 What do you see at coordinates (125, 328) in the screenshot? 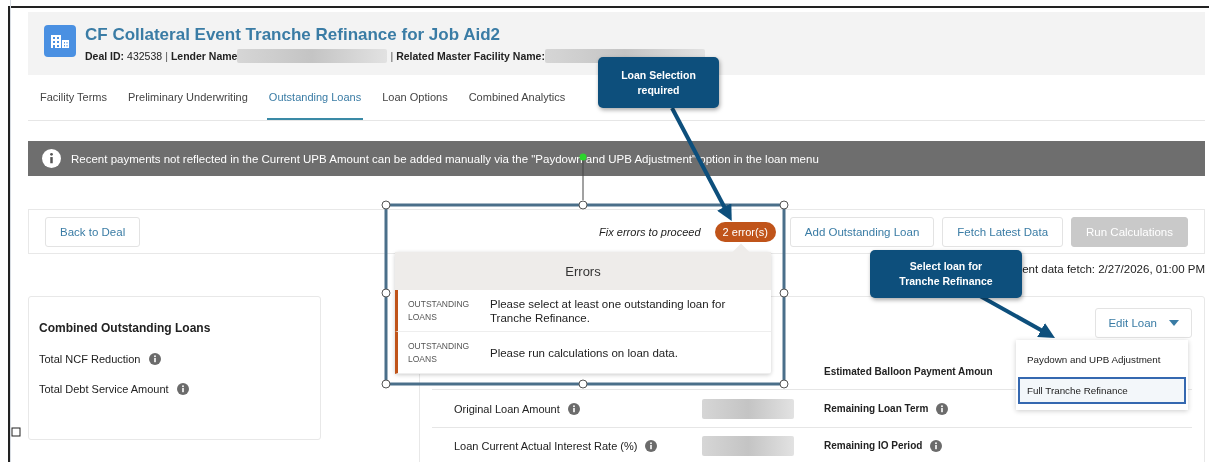
I see `card-title: Combined Outstanding Loans` at bounding box center [125, 328].